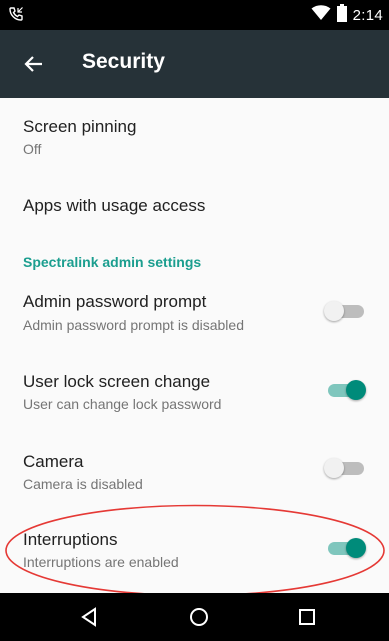 The height and width of the screenshot is (641, 389). Describe the element at coordinates (83, 484) in the screenshot. I see `setting-subtitle: Camera is disabled` at that location.